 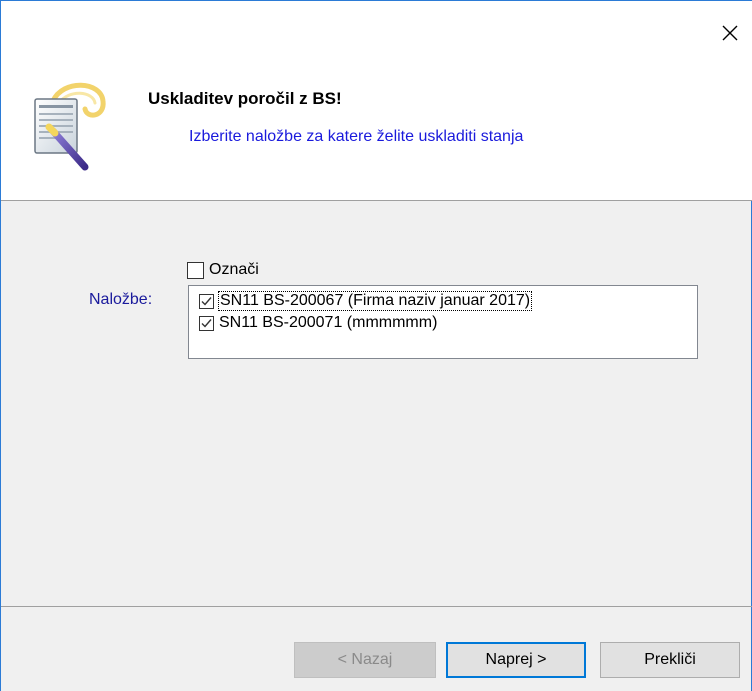 I want to click on list-item-label: SN11 BS-200071 (mmmmmm), so click(x=328, y=322).